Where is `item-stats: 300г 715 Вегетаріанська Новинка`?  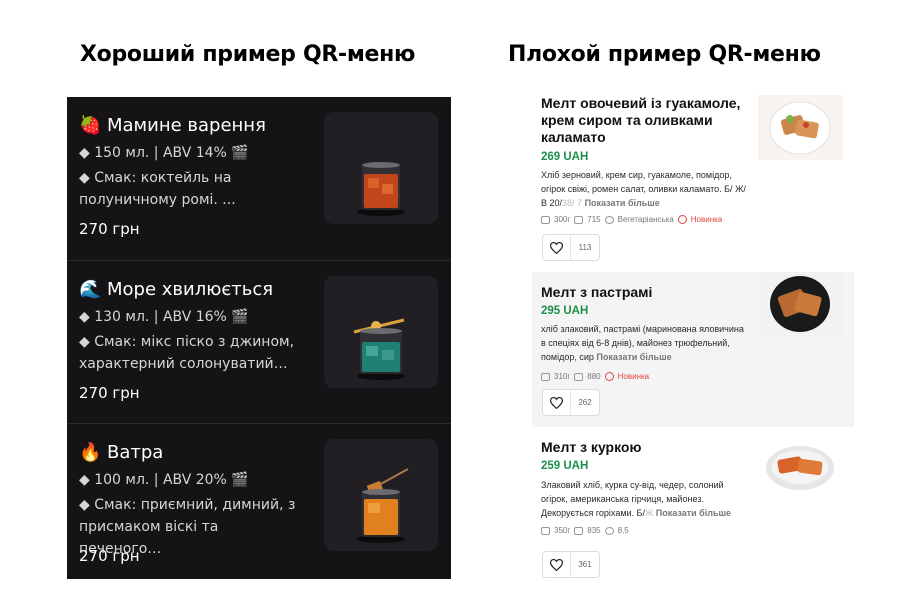
item-stats: 300г 715 Вегетаріанська Новинка is located at coordinates (631, 219).